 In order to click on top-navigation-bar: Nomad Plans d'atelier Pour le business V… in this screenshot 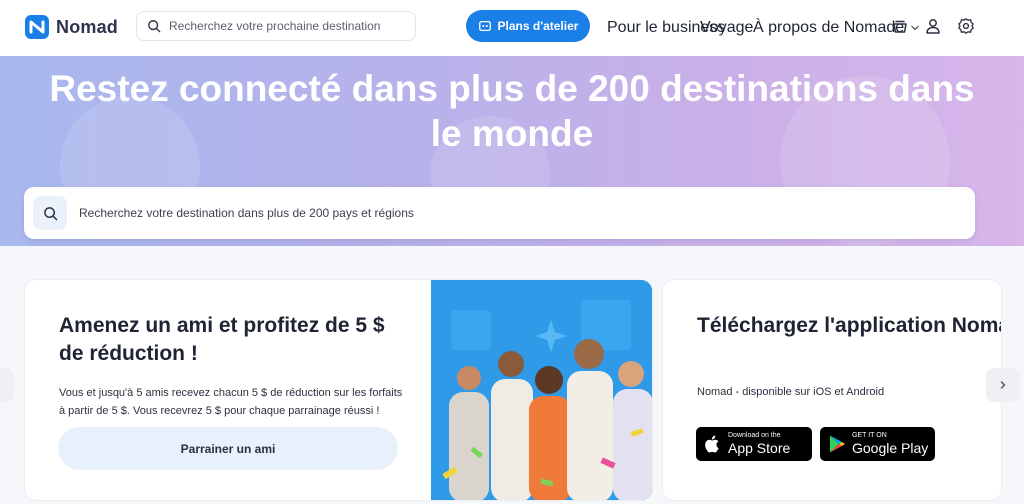, I will do `click(512, 28)`.